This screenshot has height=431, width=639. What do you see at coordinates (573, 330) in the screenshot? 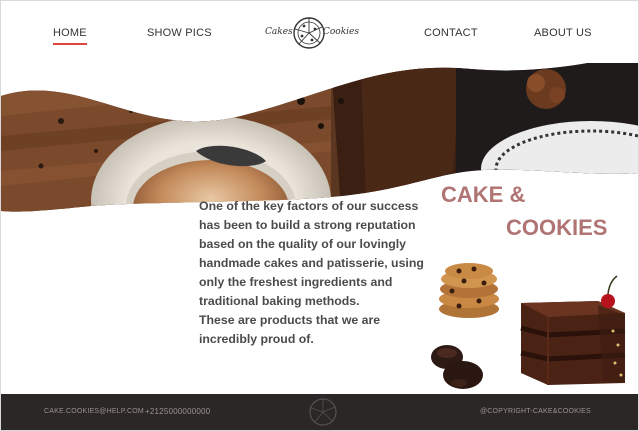
I see `cake-slice-image` at bounding box center [573, 330].